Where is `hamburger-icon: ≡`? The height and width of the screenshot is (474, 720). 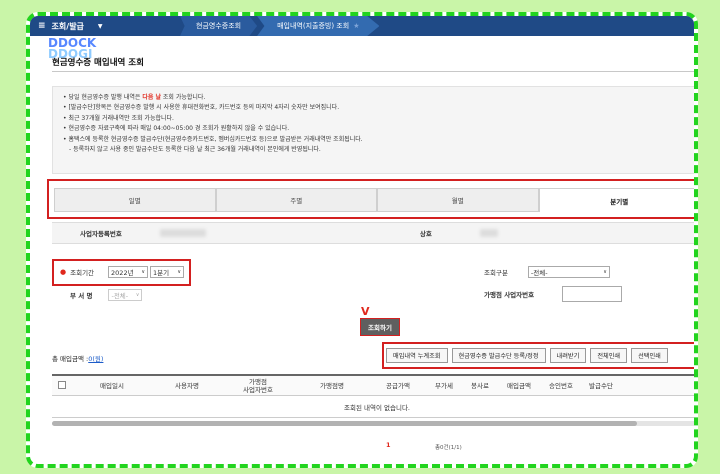 hamburger-icon: ≡ is located at coordinates (42, 26).